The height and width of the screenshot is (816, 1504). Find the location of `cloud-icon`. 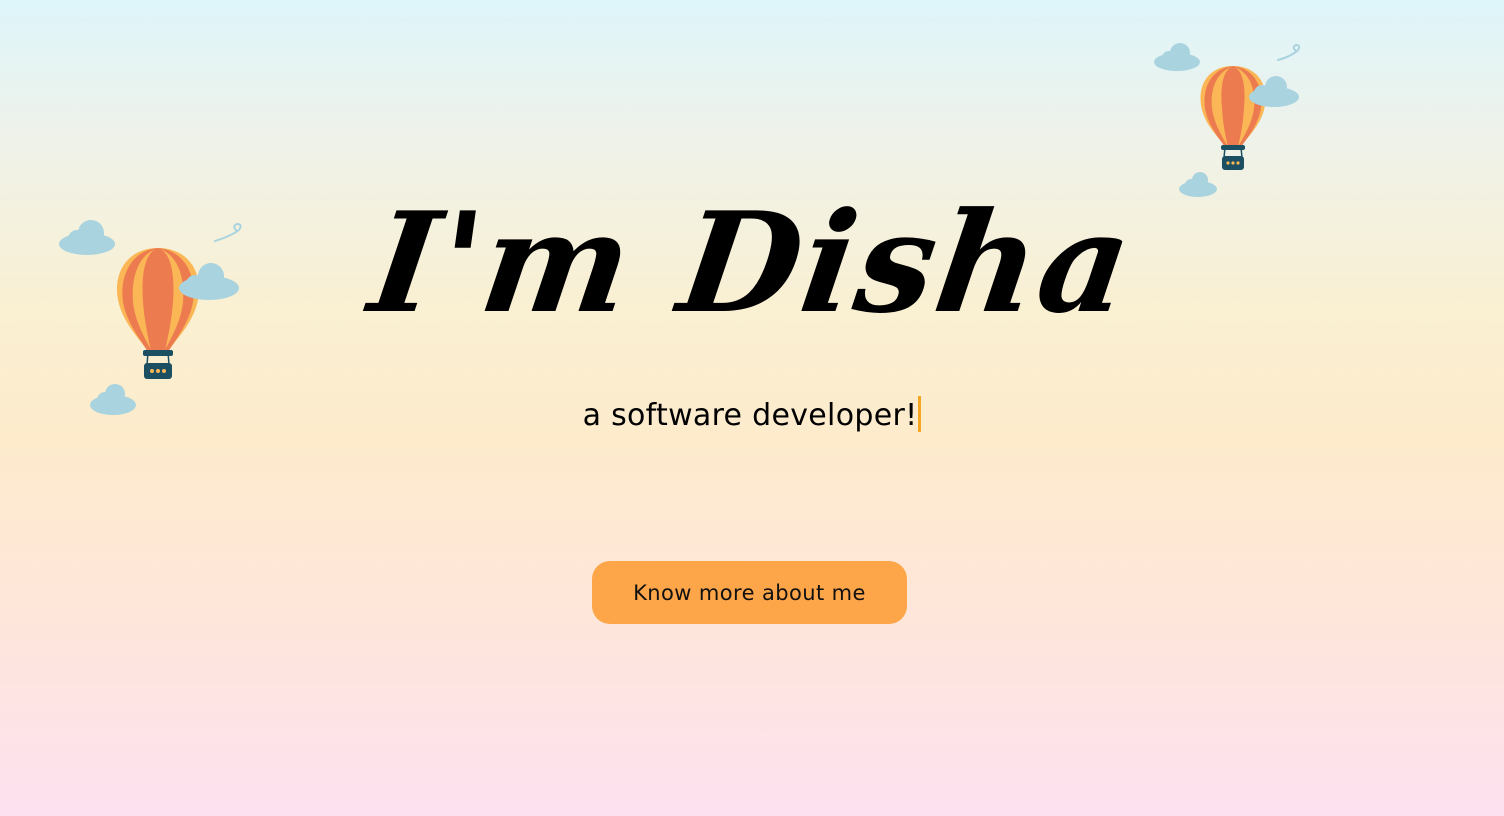

cloud-icon is located at coordinates (1177, 57).